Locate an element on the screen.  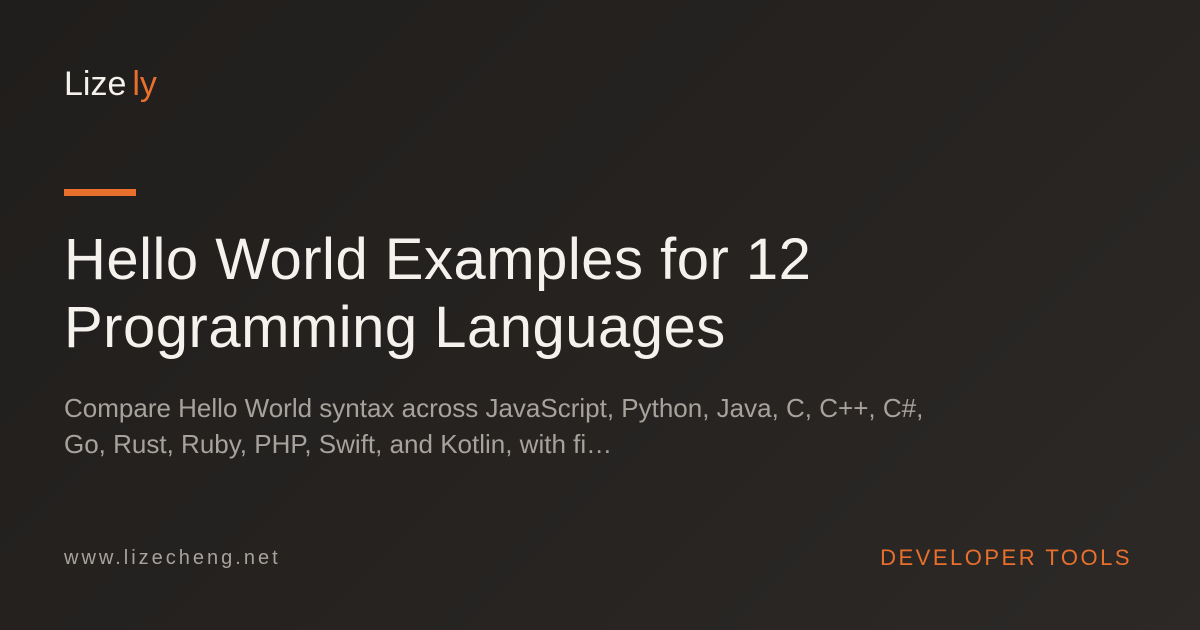
logo-text-accent: ly is located at coordinates (144, 84).